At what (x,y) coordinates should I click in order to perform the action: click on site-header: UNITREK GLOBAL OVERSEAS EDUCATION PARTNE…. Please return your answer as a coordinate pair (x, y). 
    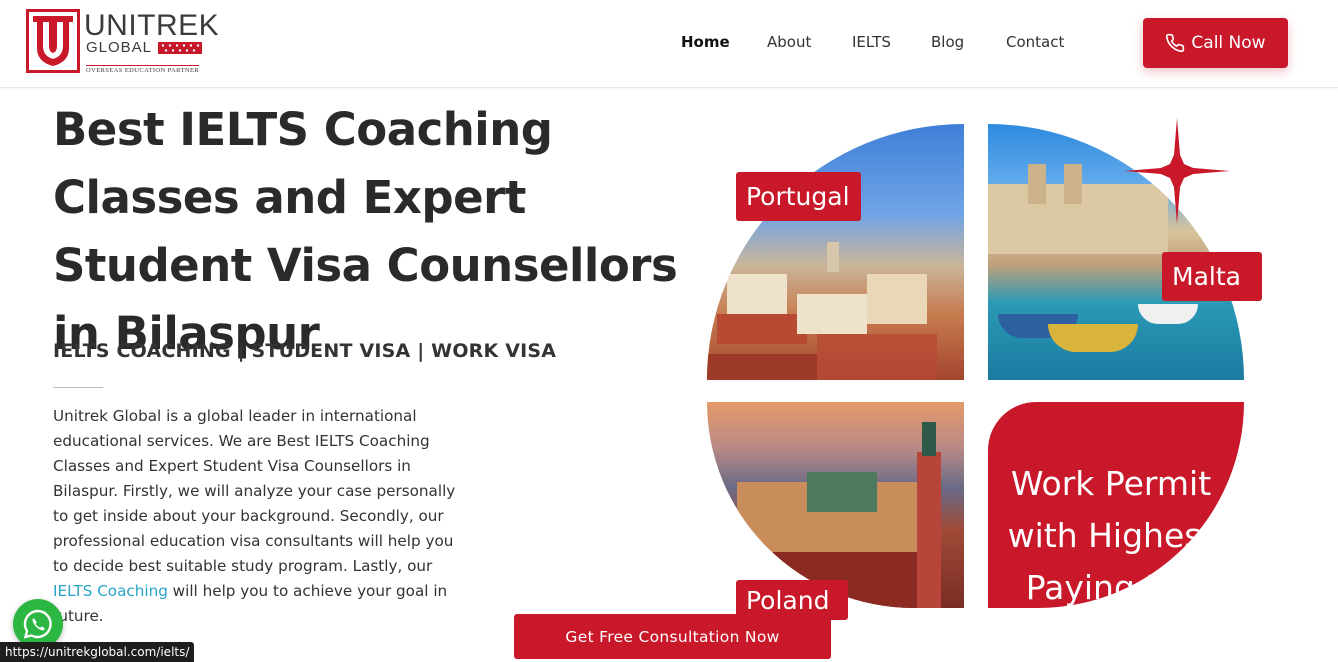
    Looking at the image, I should click on (669, 44).